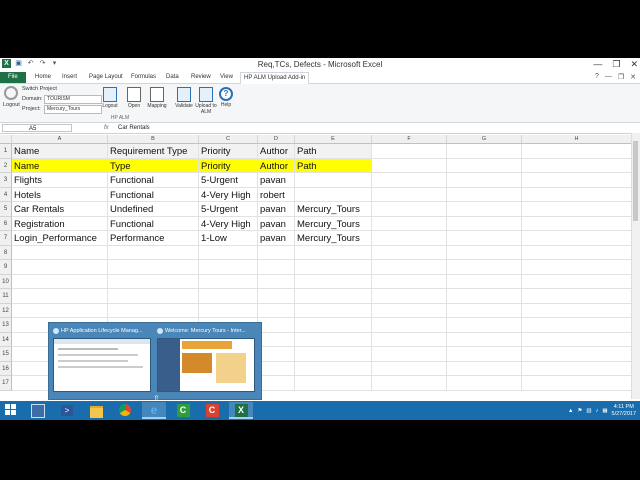 The width and height of the screenshot is (640, 480). Describe the element at coordinates (96, 410) in the screenshot. I see `file-explorer-icon` at that location.